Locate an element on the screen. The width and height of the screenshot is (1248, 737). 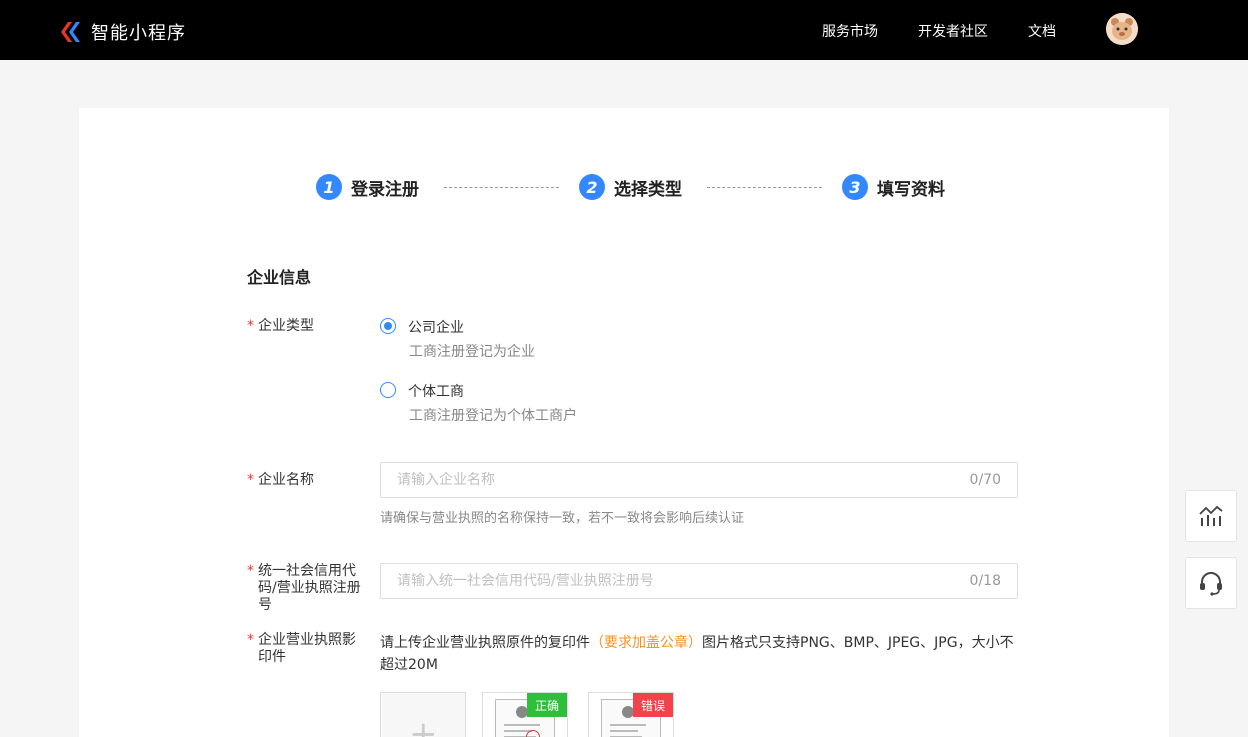
license-upload-button: + is located at coordinates (423, 714).